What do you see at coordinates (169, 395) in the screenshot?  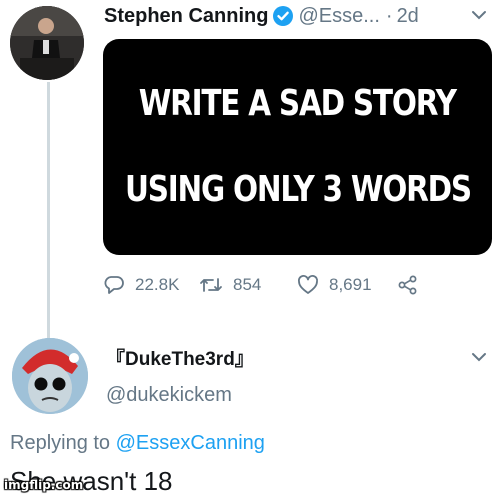 I see `reply-author-handle: @dukekickem` at bounding box center [169, 395].